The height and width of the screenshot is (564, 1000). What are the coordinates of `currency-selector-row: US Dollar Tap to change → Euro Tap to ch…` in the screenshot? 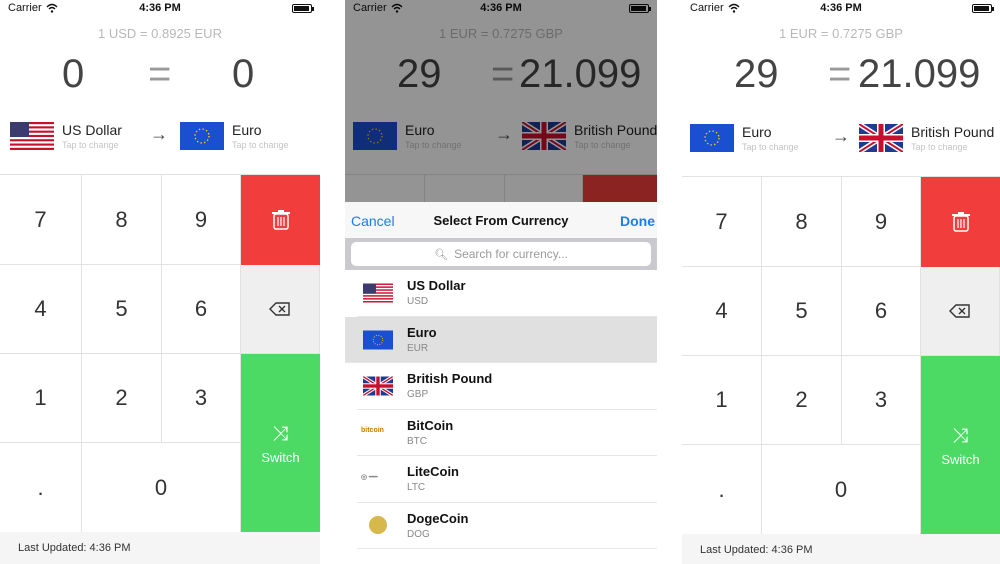 It's located at (160, 138).